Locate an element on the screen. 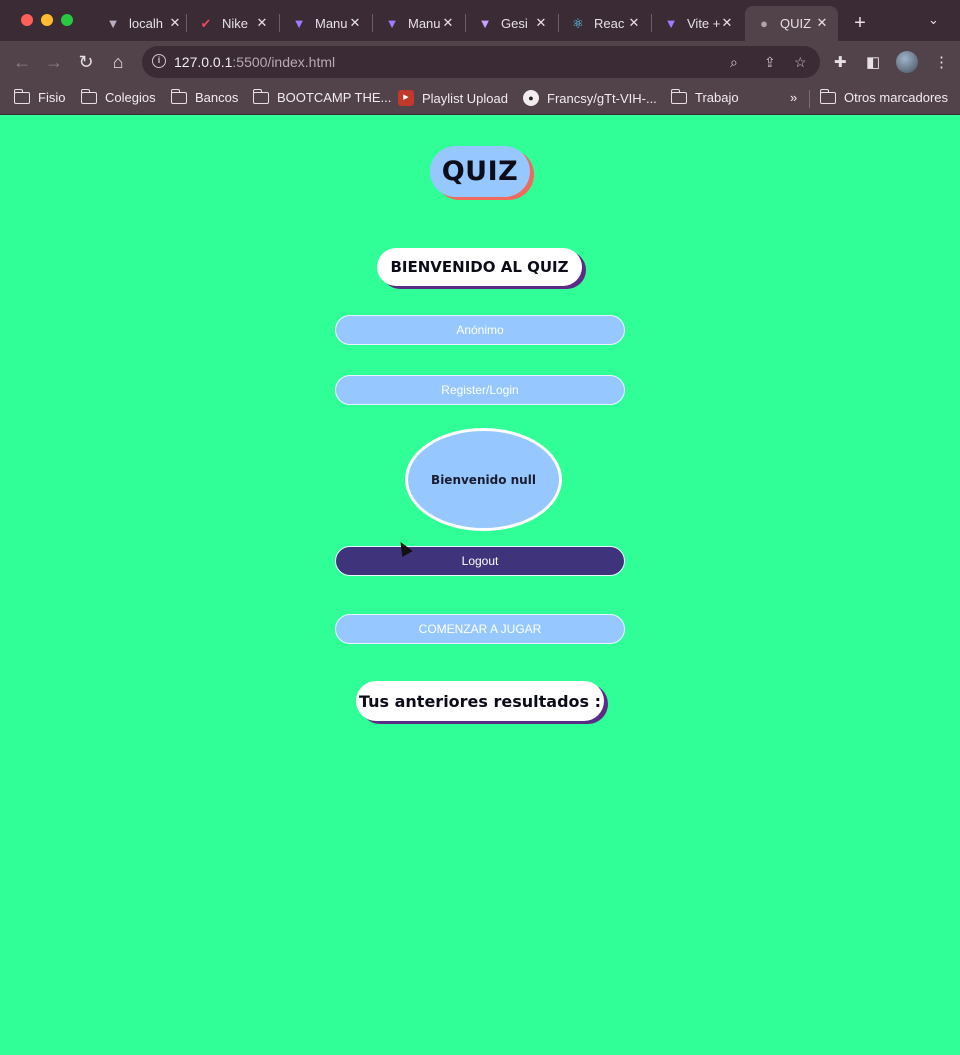 This screenshot has width=960, height=1055. close-window-button is located at coordinates (27, 20).